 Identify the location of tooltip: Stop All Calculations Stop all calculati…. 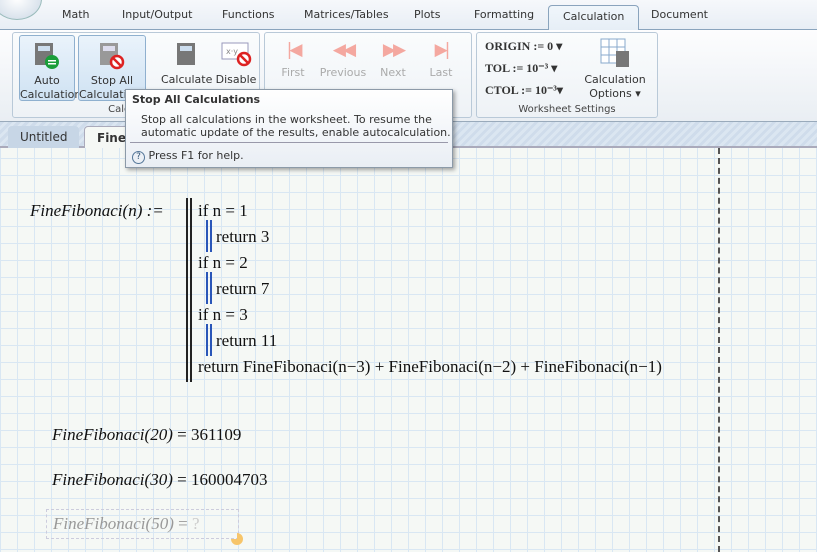
(289, 128).